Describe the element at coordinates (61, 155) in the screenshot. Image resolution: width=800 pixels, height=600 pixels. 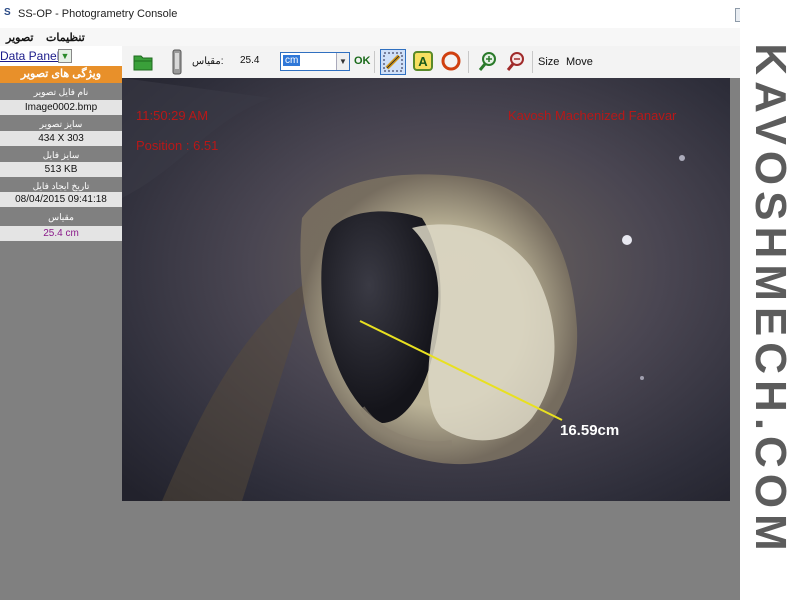
I see `prop-label-file-size: سايز فايل` at that location.